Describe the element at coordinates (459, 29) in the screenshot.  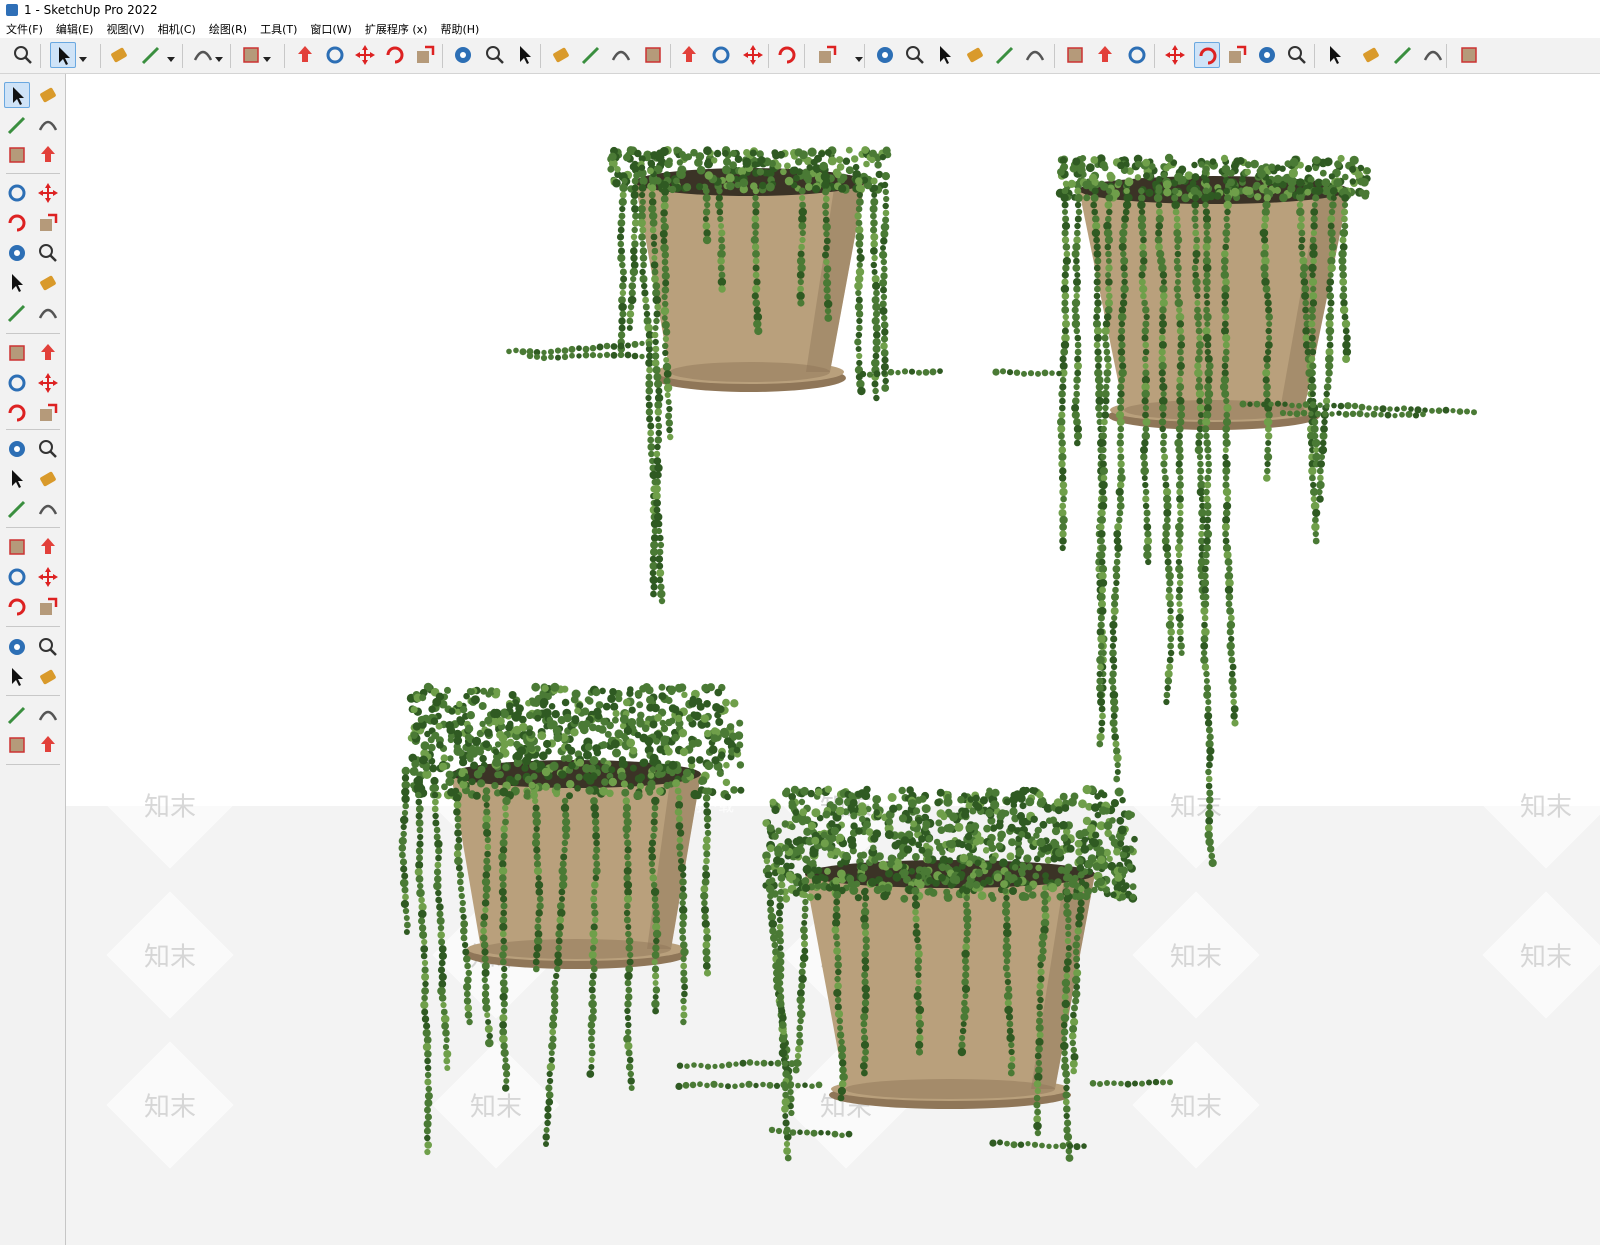
I see `menu-help: 帮助(H)` at that location.